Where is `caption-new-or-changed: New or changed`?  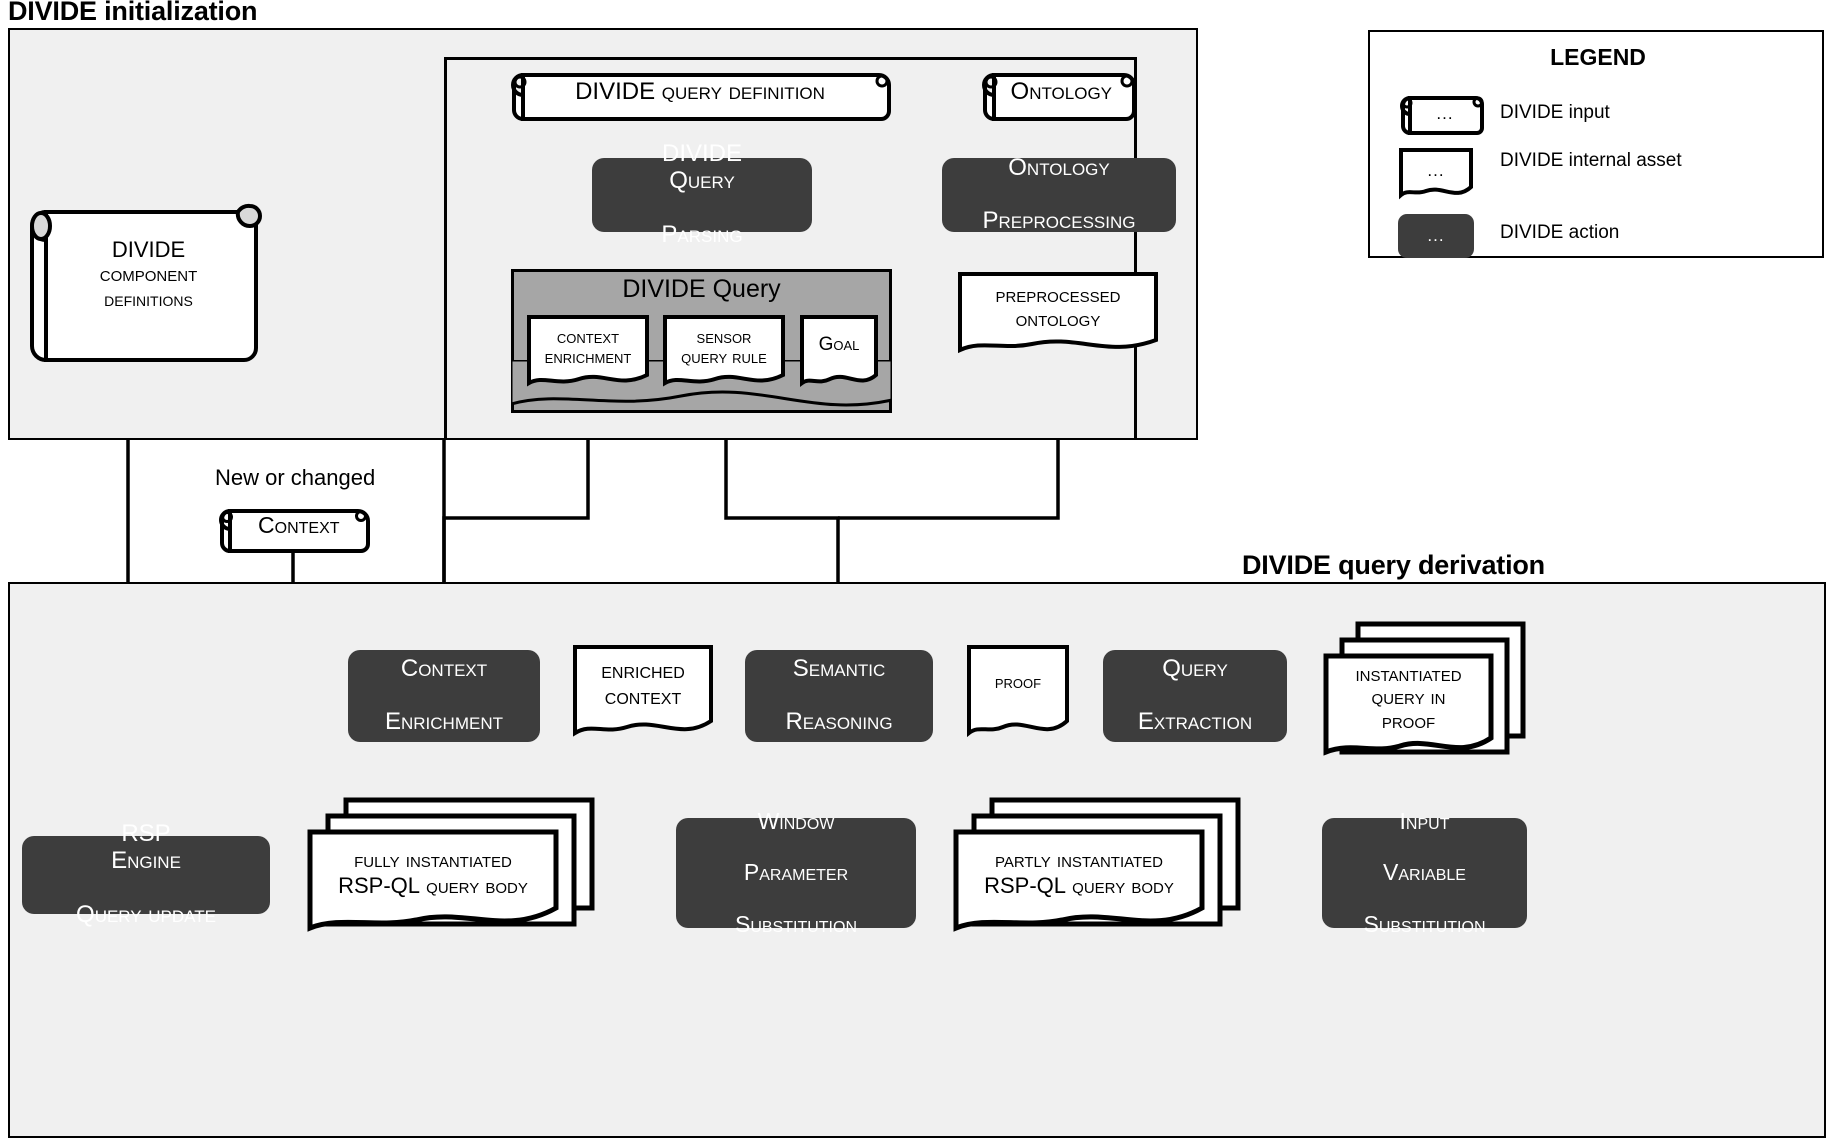
caption-new-or-changed: New or changed is located at coordinates (295, 477).